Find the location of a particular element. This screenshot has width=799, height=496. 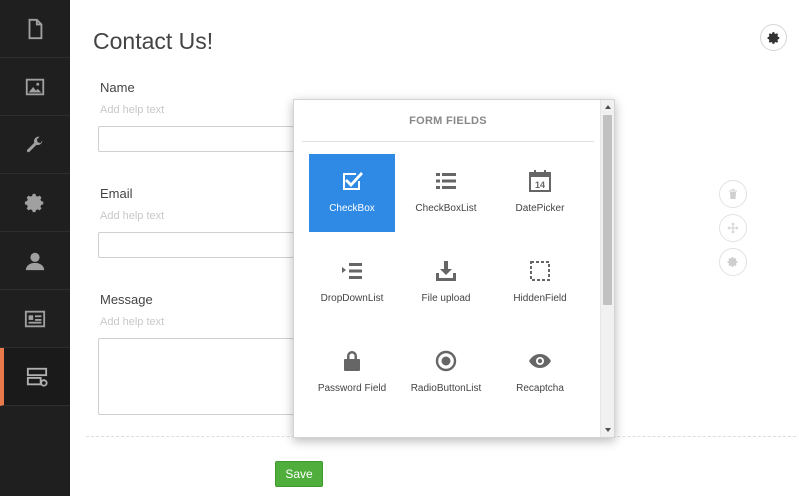

page-settings-button is located at coordinates (773, 37).